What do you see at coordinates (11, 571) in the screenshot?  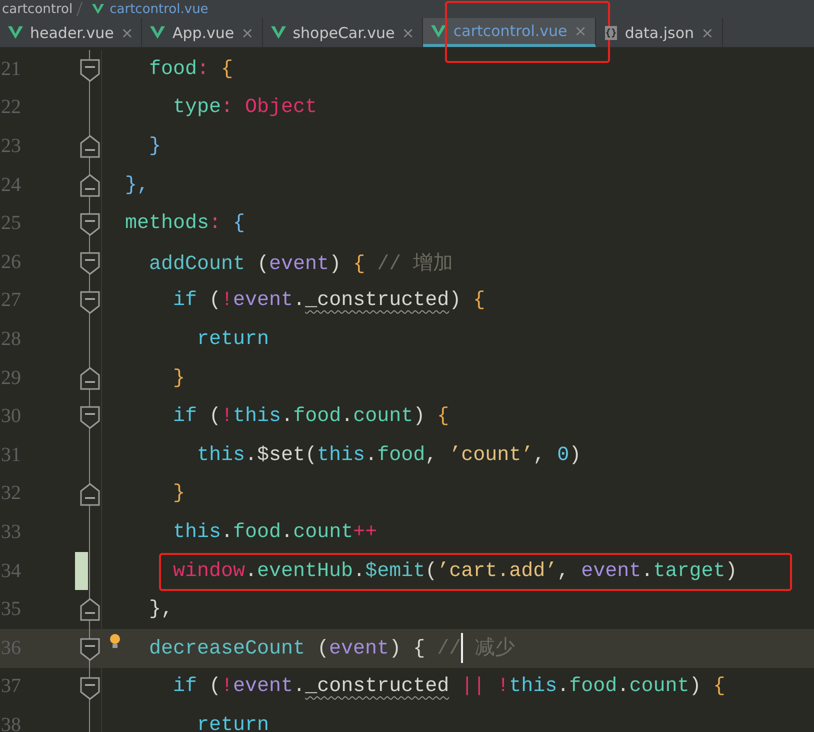 I see `line-number: 34` at bounding box center [11, 571].